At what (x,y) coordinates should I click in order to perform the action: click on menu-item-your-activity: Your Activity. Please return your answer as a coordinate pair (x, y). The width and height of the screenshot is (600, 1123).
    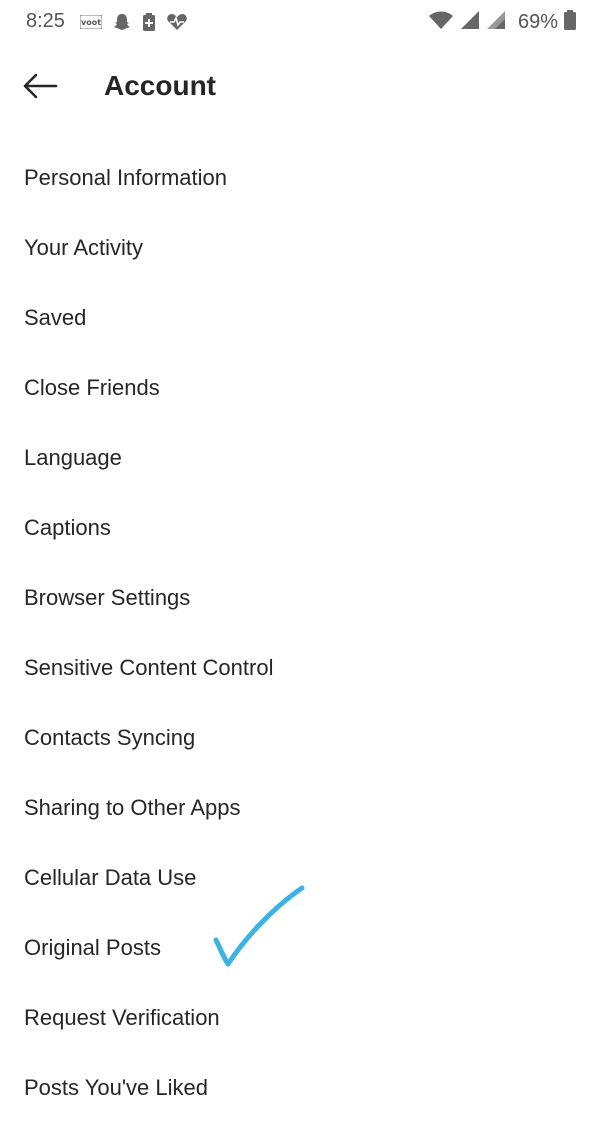
    Looking at the image, I should click on (300, 248).